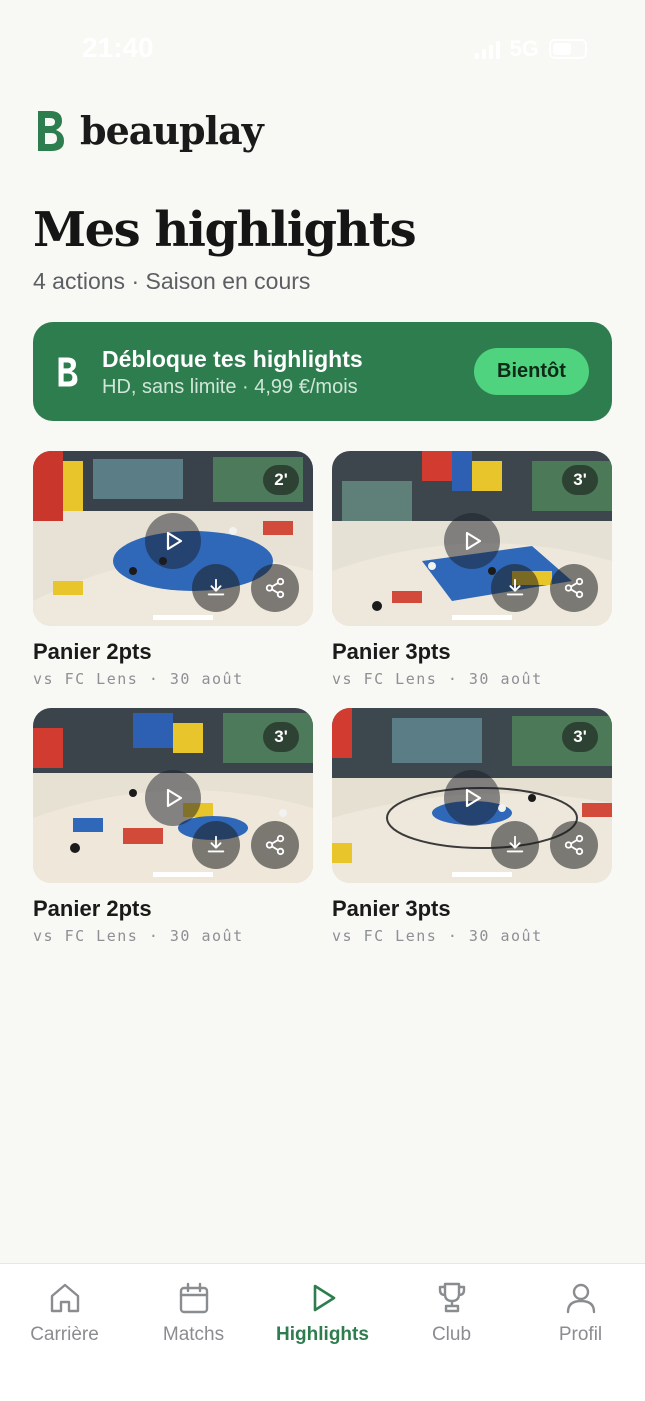 This screenshot has width=645, height=1401. Describe the element at coordinates (487, 49) in the screenshot. I see `signal-icon` at that location.